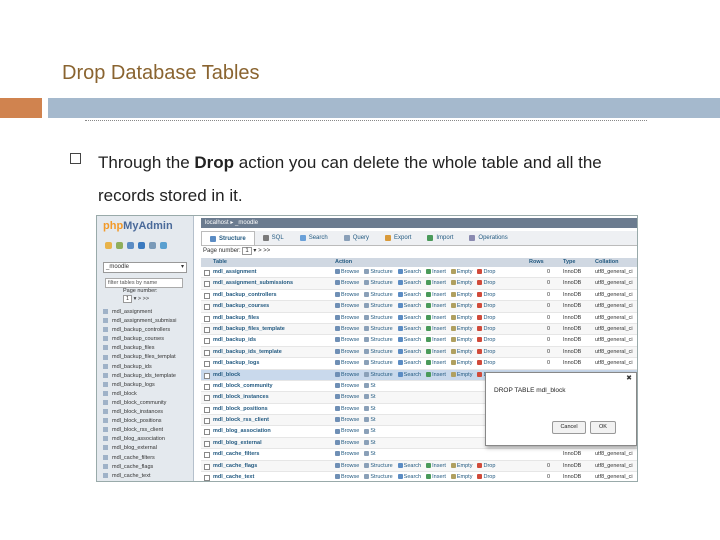 This screenshot has width=720, height=540. Describe the element at coordinates (242, 431) in the screenshot. I see `table-name-link: mdl_blog_association` at that location.